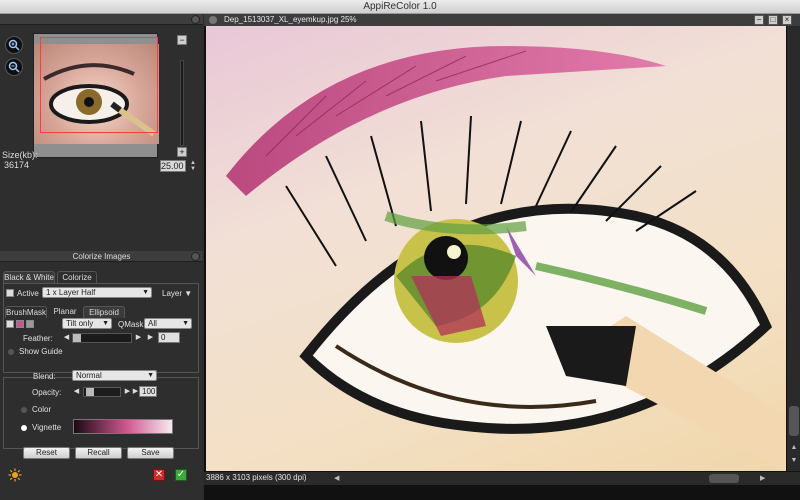 The image size is (800, 500). Describe the element at coordinates (114, 375) in the screenshot. I see `blend-select: Normal ▼` at that location.